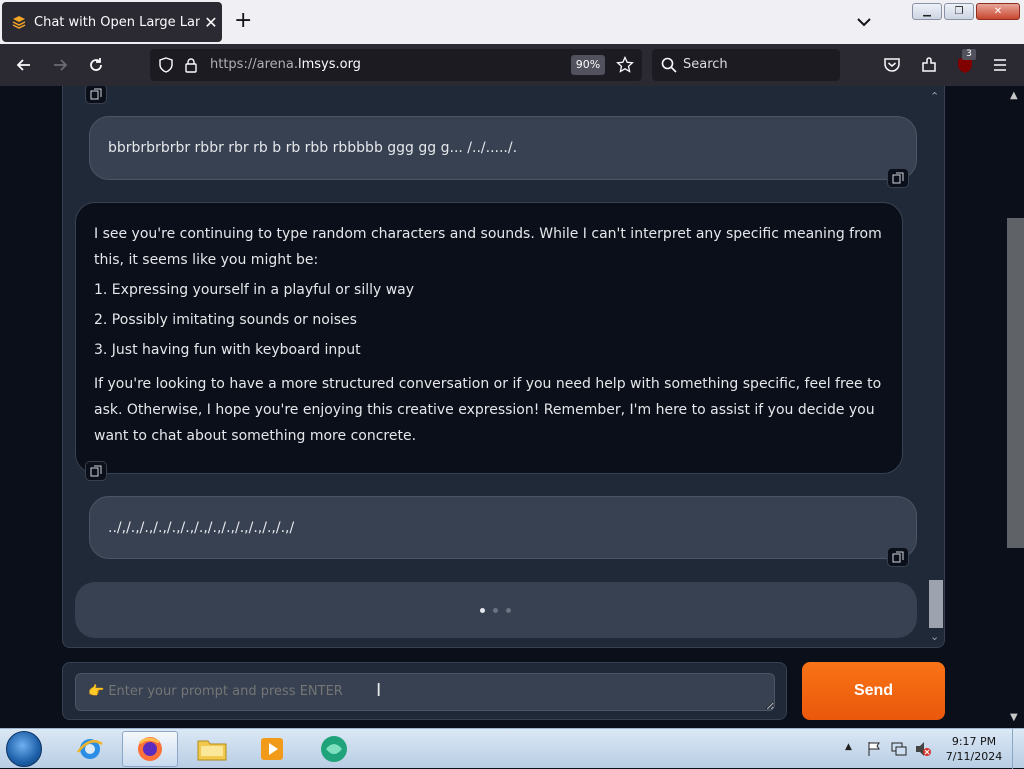 The height and width of the screenshot is (769, 1024). I want to click on reload-icon, so click(96, 65).